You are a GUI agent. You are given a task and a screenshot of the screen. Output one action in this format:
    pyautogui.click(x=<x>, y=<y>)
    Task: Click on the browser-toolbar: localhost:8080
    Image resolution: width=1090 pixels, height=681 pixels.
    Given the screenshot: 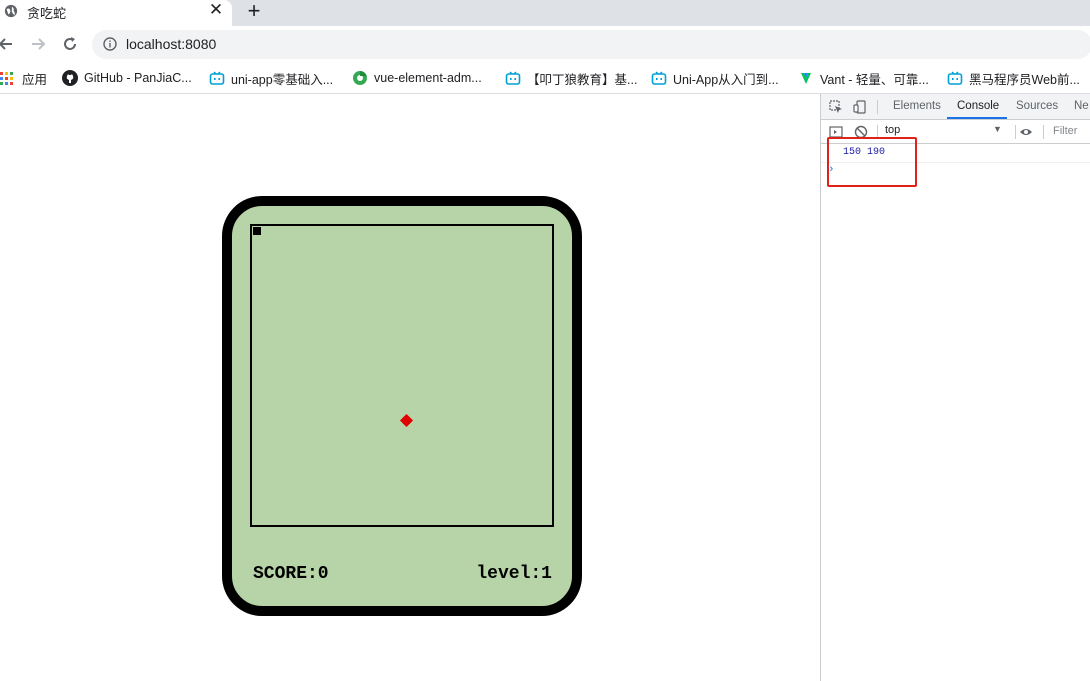 What is the action you would take?
    pyautogui.click(x=545, y=44)
    